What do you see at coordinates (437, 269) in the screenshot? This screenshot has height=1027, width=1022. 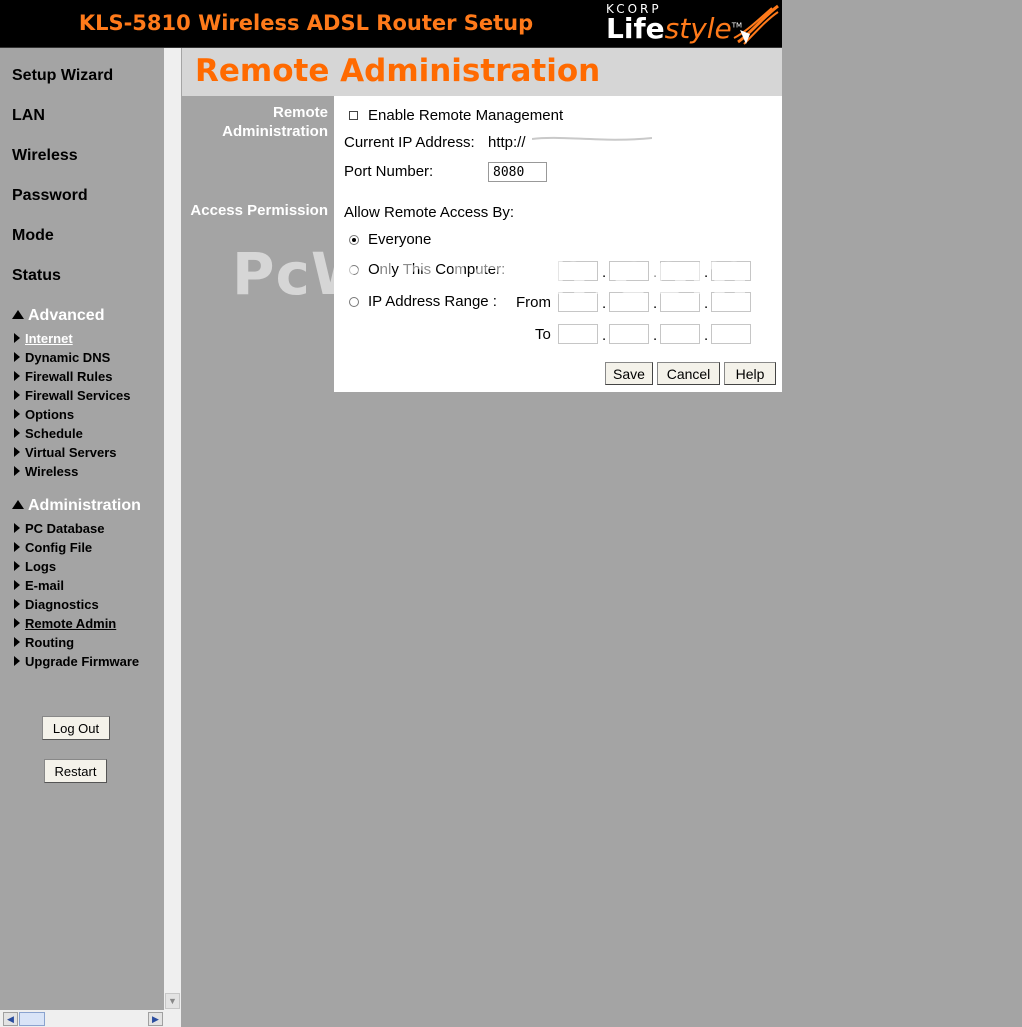 I see `only-this-computer-label: Only This Computer:` at bounding box center [437, 269].